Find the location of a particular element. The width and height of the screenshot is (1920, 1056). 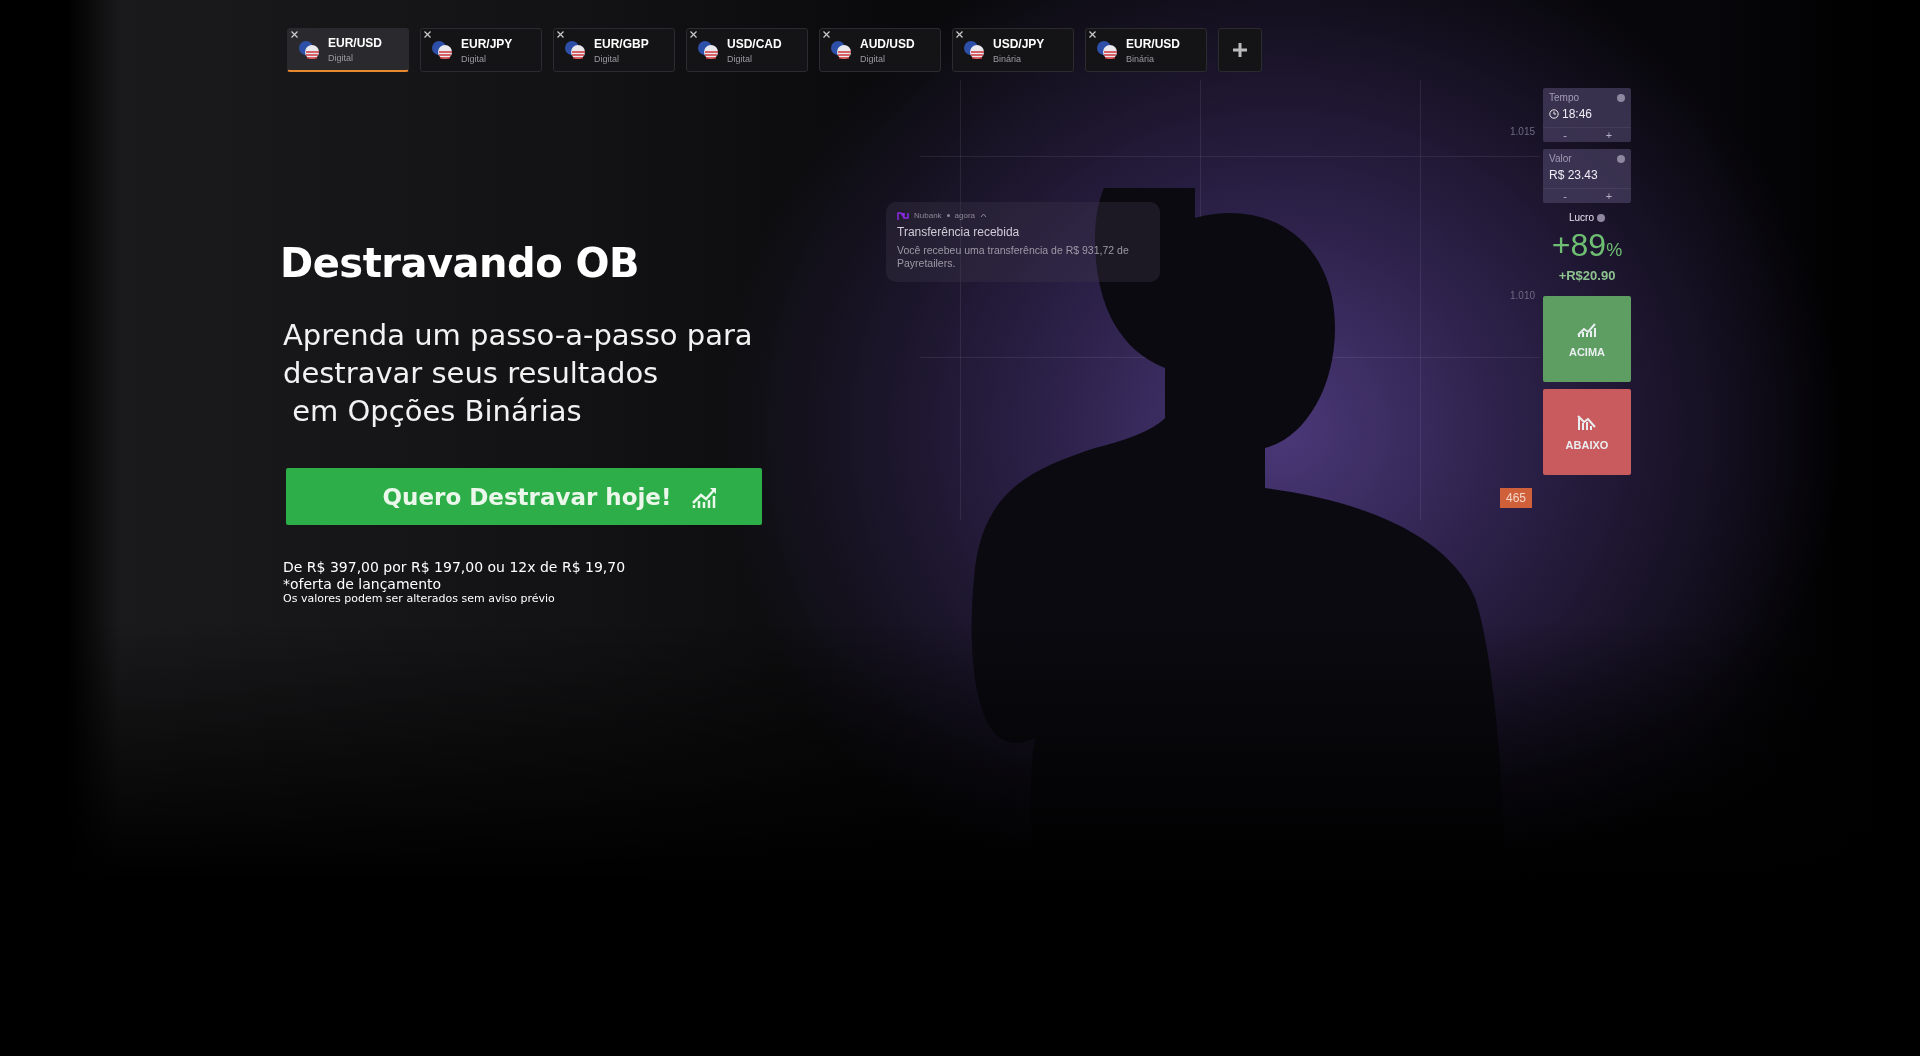

notification-title: Transferência recebida is located at coordinates (959, 232).